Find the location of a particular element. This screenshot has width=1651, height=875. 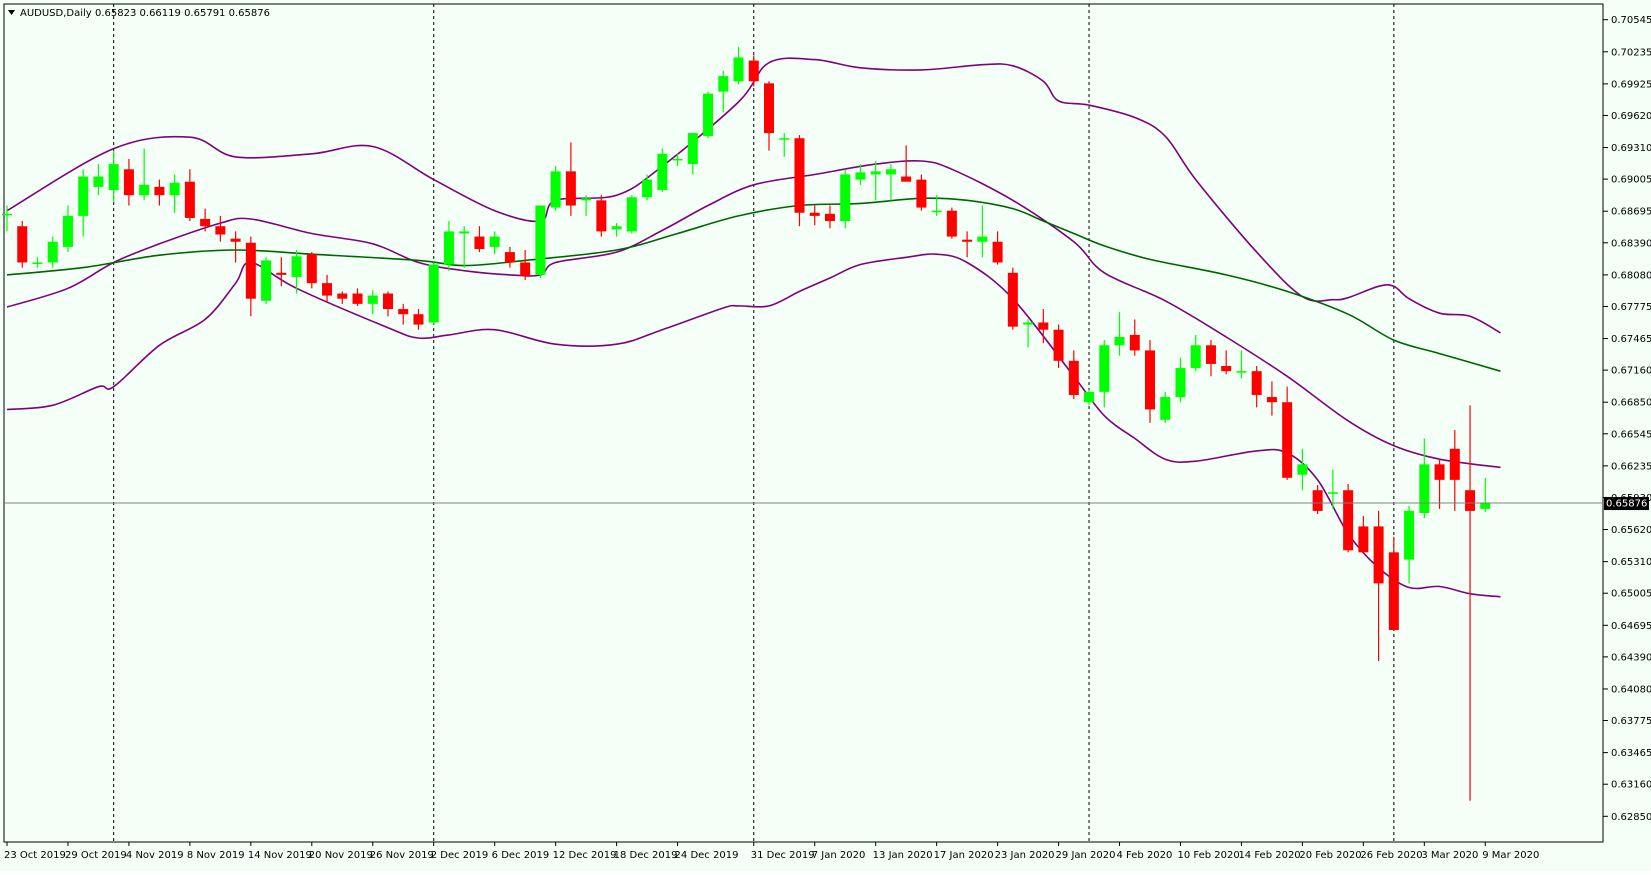

price-tick-label: 0.67775 is located at coordinates (1631, 307).